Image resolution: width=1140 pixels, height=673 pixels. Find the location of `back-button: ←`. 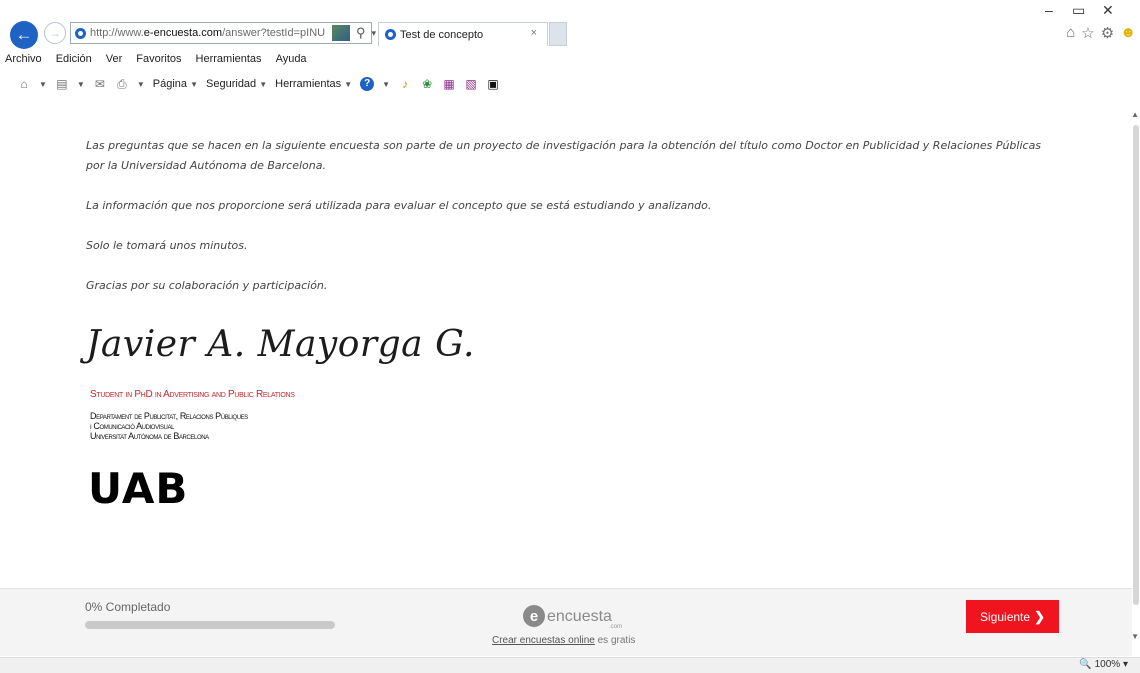

back-button: ← is located at coordinates (24, 35).